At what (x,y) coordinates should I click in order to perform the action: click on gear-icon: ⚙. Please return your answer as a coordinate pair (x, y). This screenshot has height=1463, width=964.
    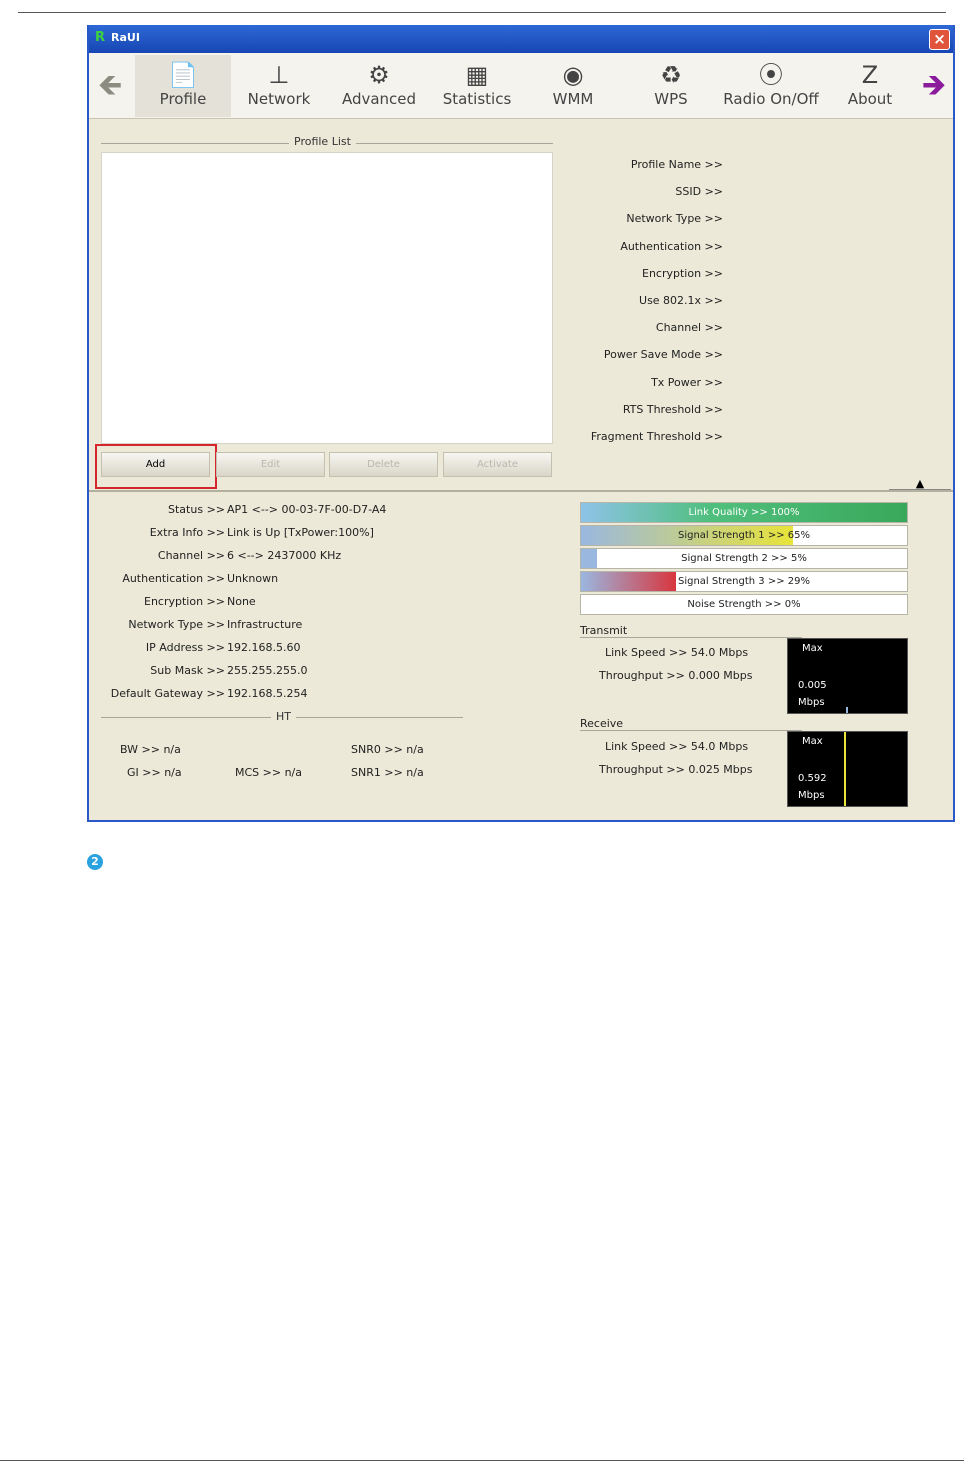
    Looking at the image, I should click on (379, 75).